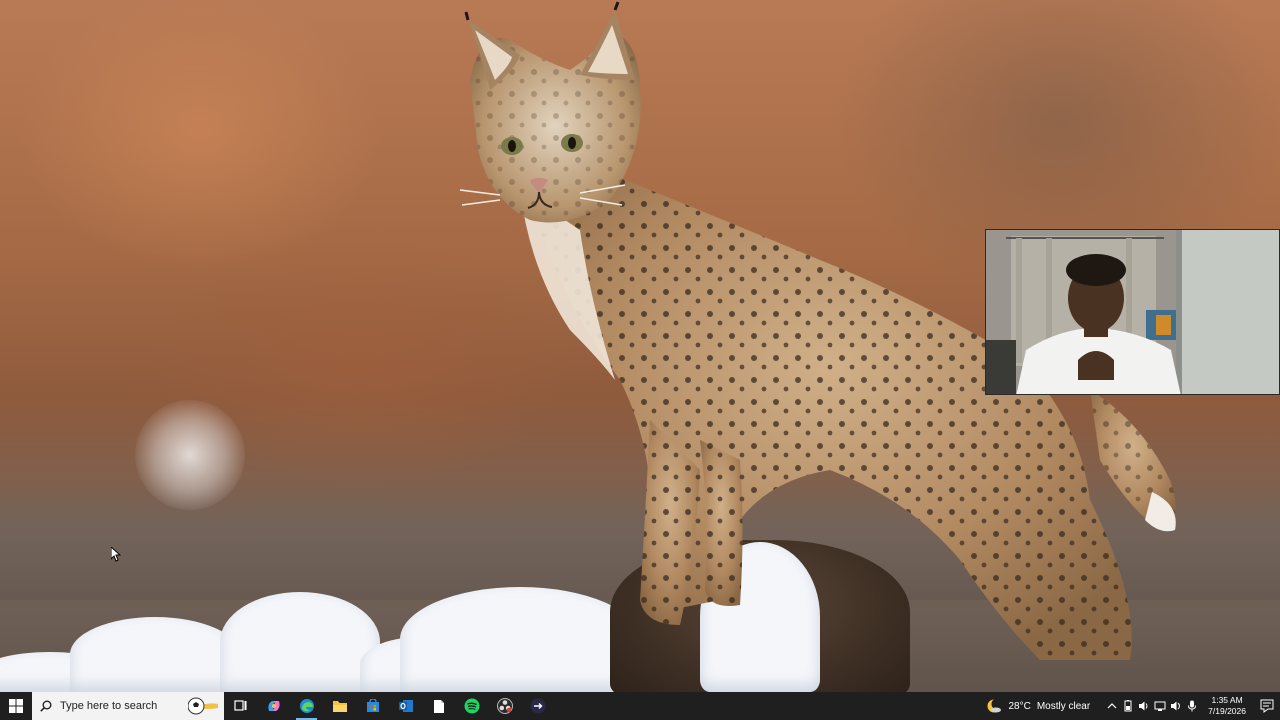 The width and height of the screenshot is (1280, 720). I want to click on system-tray: 28°C Mostly clear 1:35 AM 7/19/2026, so click(1130, 706).